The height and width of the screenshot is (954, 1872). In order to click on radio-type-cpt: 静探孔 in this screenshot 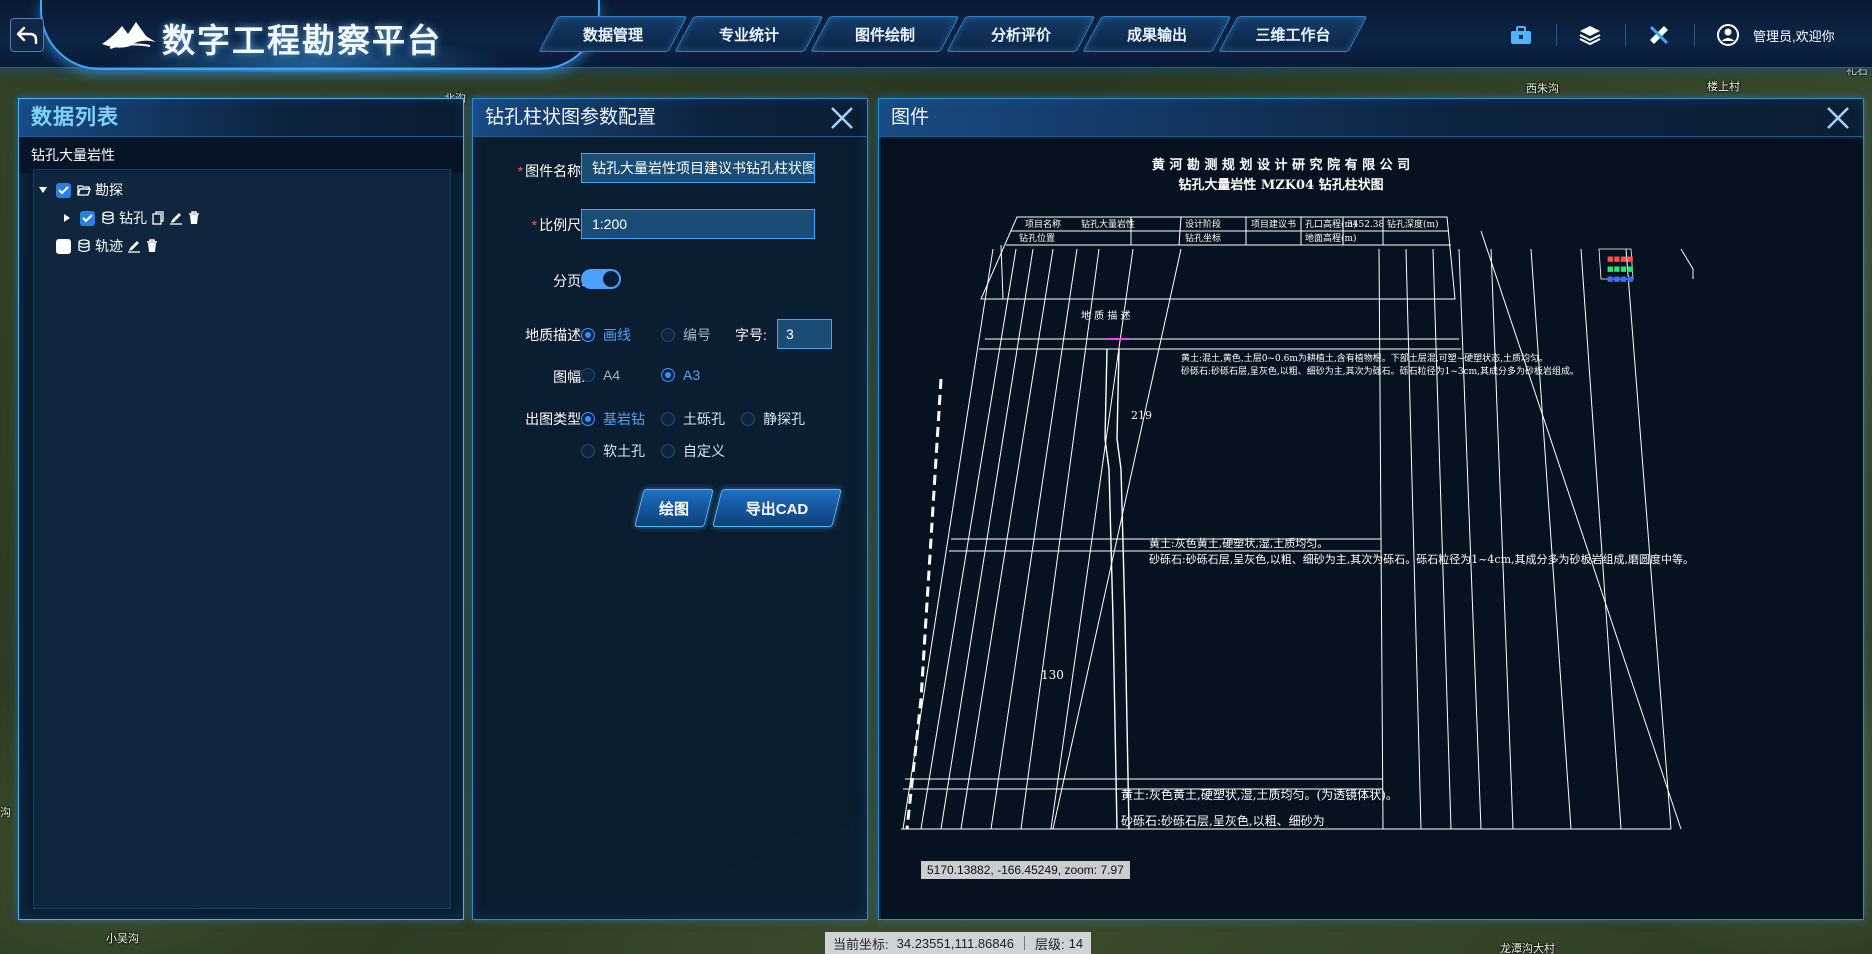, I will do `click(773, 419)`.